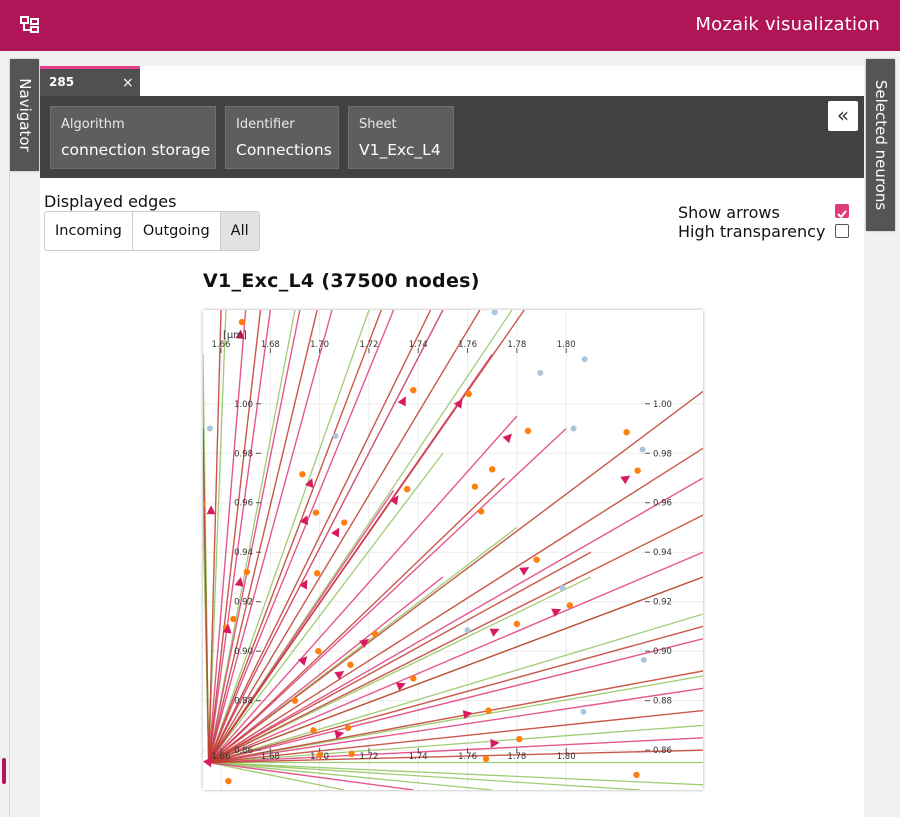 Image resolution: width=900 pixels, height=817 pixels. What do you see at coordinates (566, 345) in the screenshot?
I see `x-tick-label-top: 1.80` at bounding box center [566, 345].